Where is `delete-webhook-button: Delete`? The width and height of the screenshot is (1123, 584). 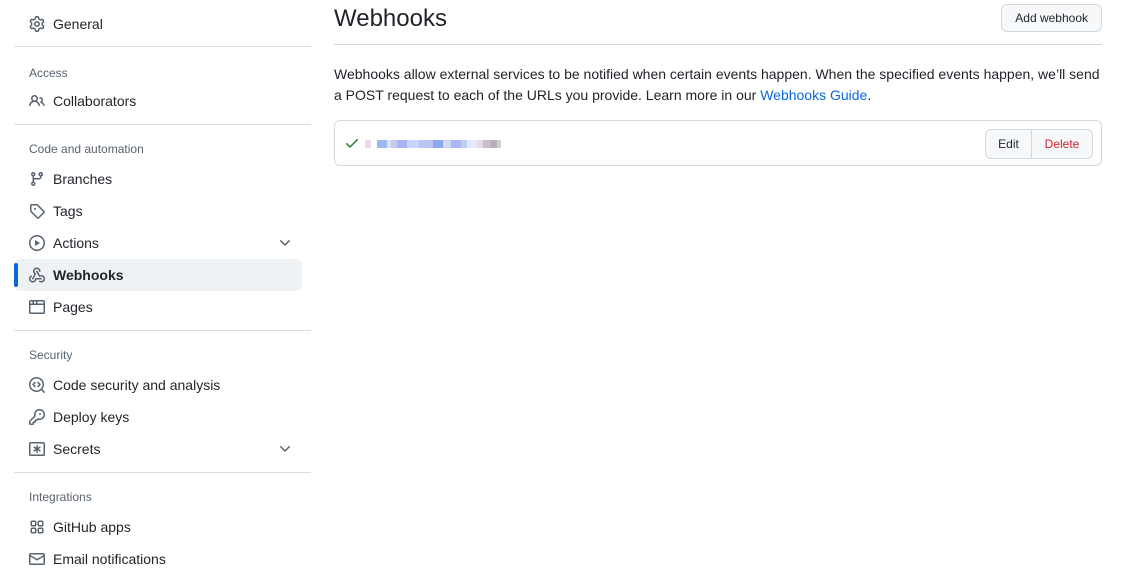 delete-webhook-button: Delete is located at coordinates (1062, 144).